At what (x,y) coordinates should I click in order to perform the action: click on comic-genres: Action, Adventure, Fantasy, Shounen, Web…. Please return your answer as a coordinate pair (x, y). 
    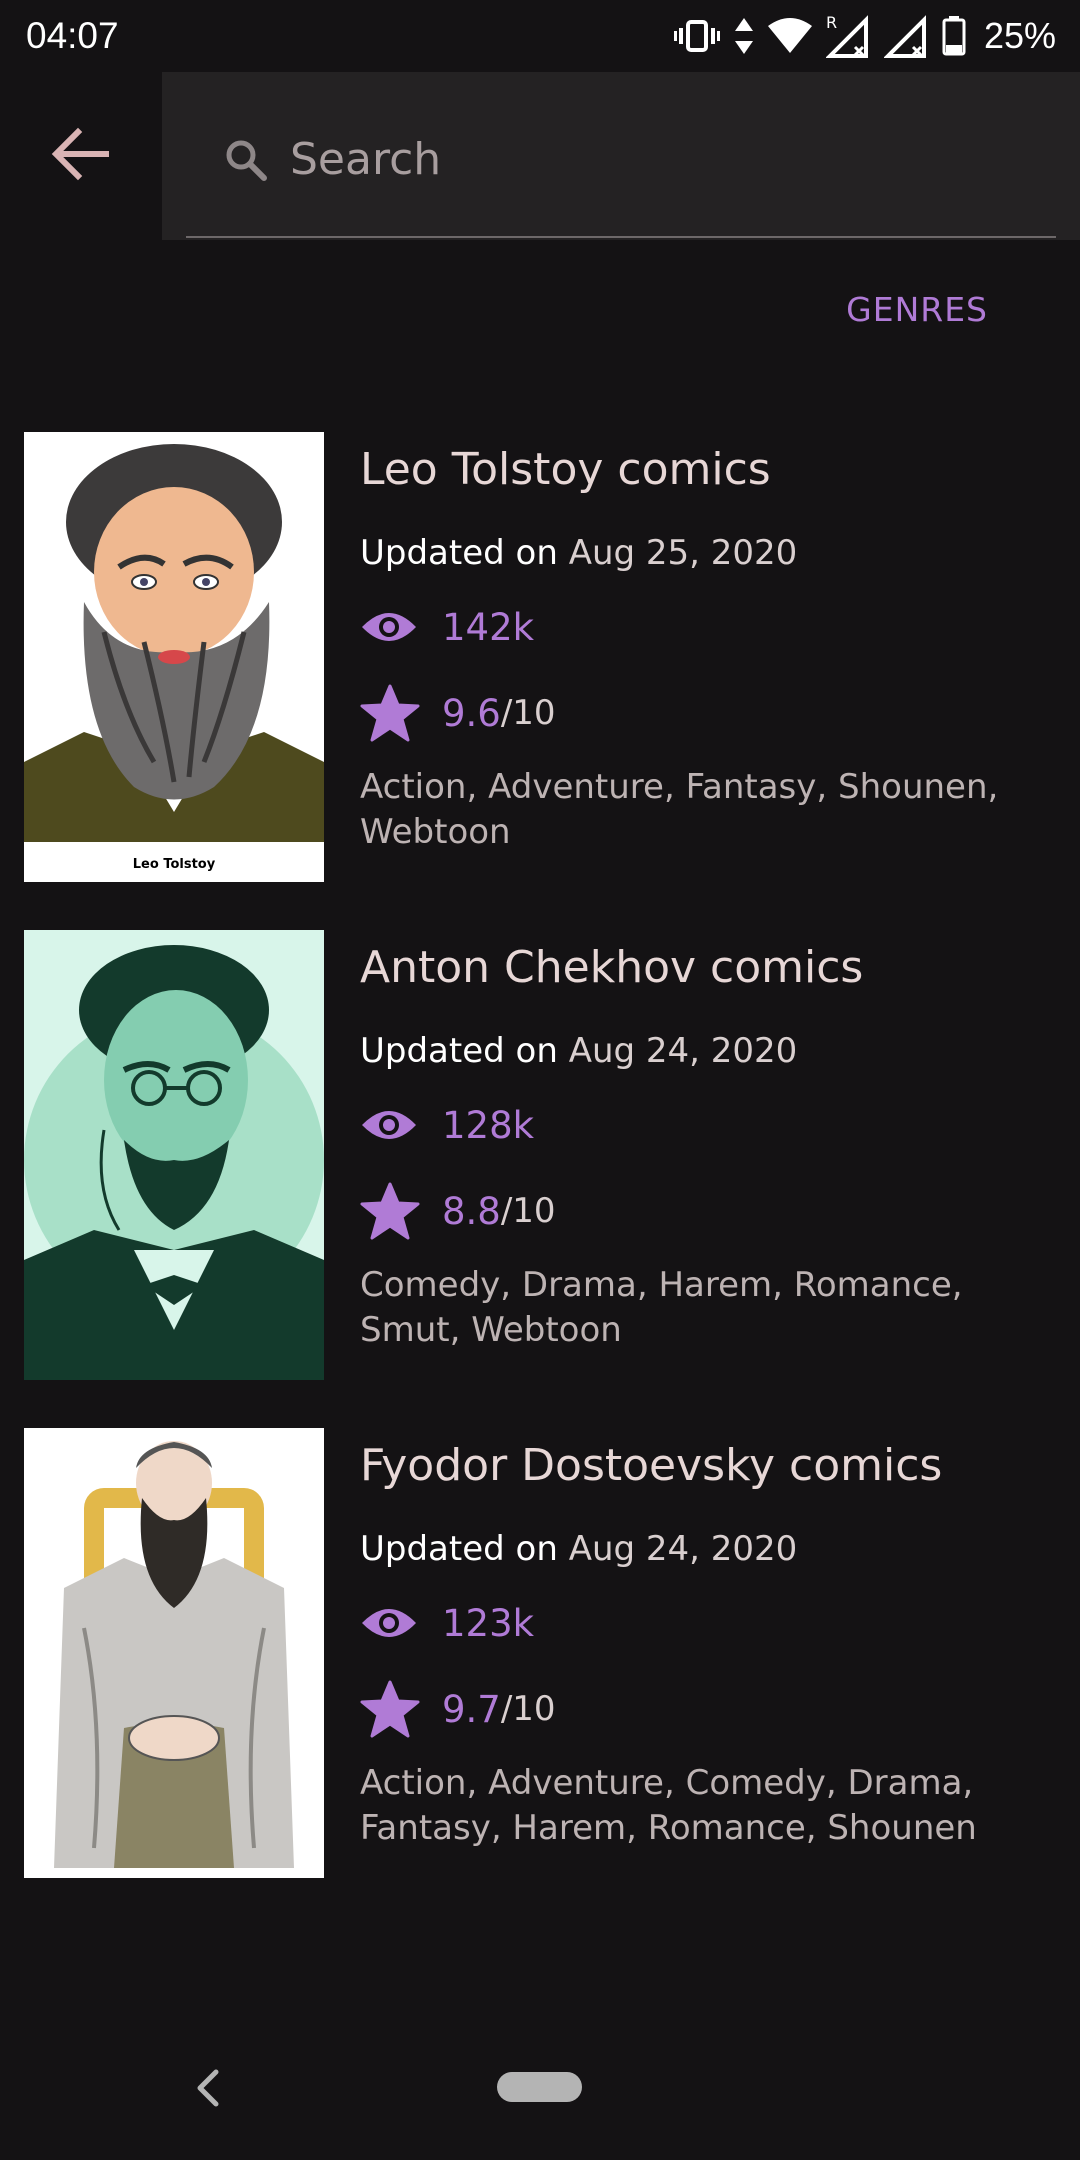
    Looking at the image, I should click on (679, 809).